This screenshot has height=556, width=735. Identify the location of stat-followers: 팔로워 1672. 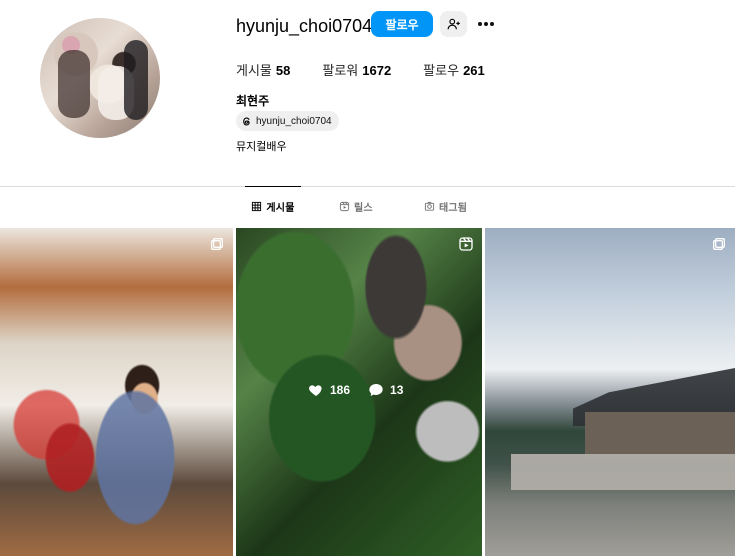
(356, 69).